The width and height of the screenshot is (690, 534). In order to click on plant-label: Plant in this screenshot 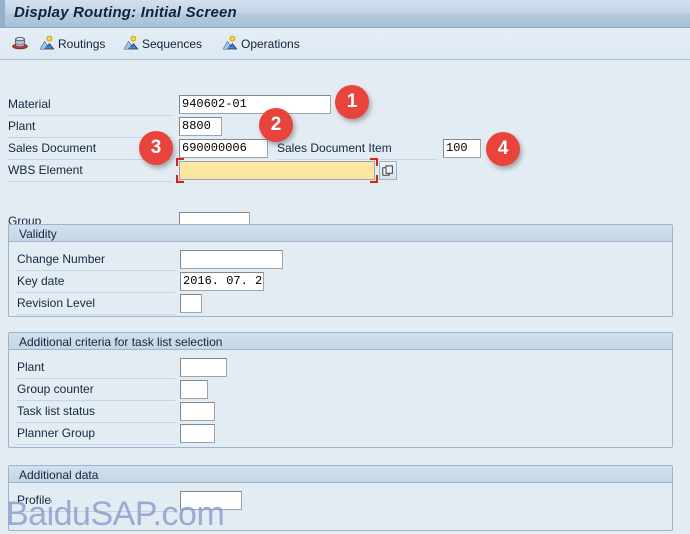, I will do `click(22, 126)`.